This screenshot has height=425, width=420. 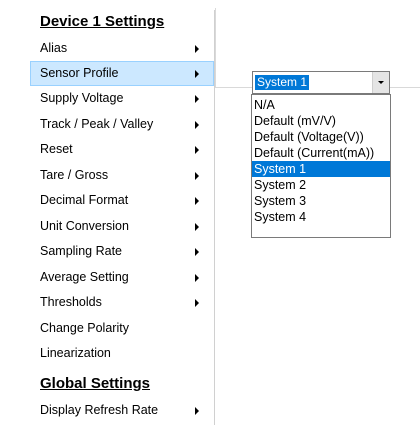 What do you see at coordinates (321, 153) in the screenshot?
I see `dropdown-option-default-current: Default (Current(mA))` at bounding box center [321, 153].